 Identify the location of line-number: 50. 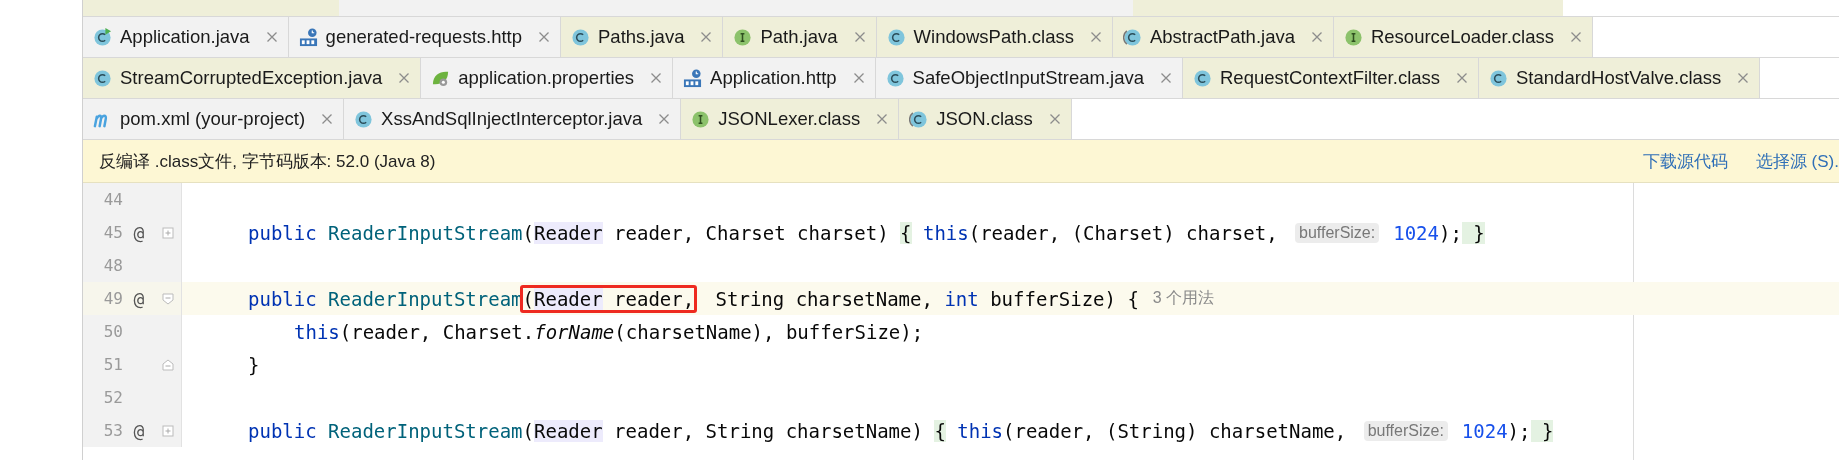
(112, 331).